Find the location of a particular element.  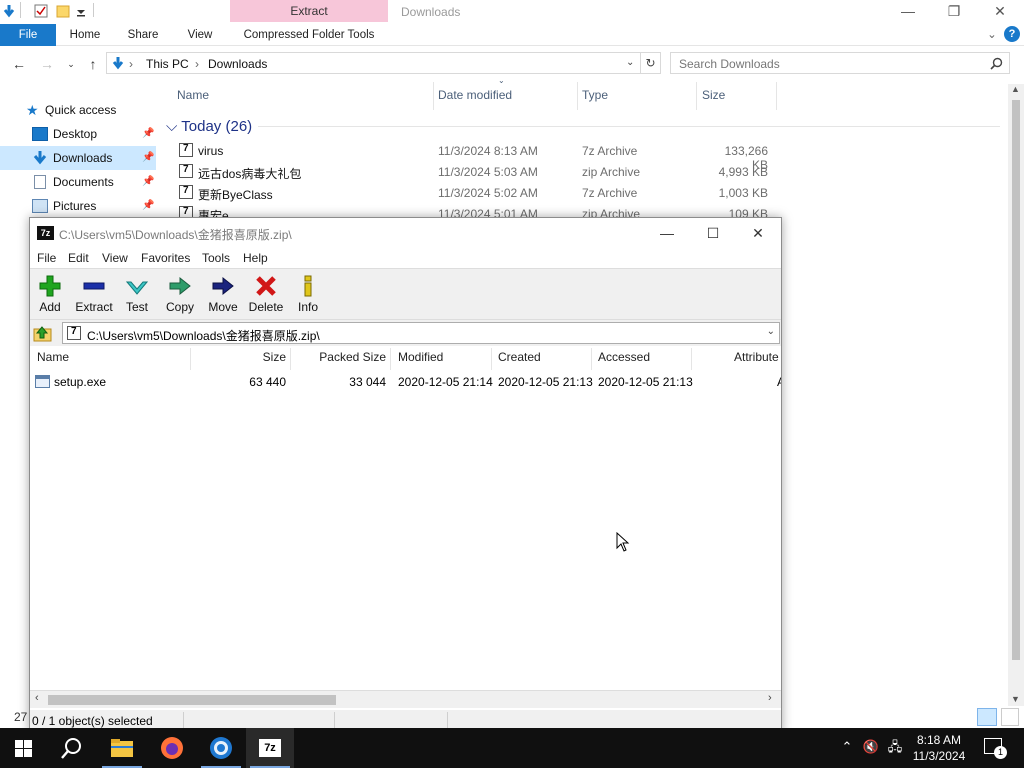

properties-icon is located at coordinates (41, 11).